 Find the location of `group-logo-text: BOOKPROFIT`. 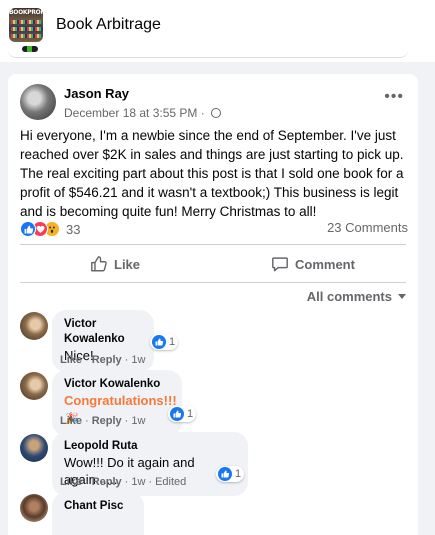

group-logo-text: BOOKPROFIT is located at coordinates (26, 12).